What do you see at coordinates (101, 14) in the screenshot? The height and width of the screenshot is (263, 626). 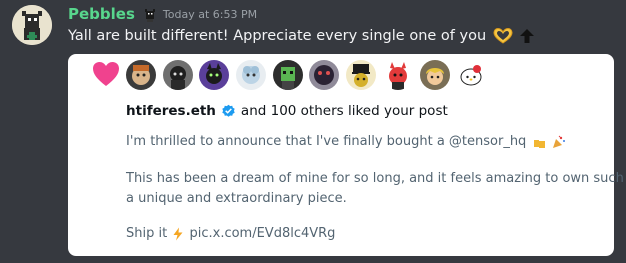 I see `username: Pebbles` at bounding box center [101, 14].